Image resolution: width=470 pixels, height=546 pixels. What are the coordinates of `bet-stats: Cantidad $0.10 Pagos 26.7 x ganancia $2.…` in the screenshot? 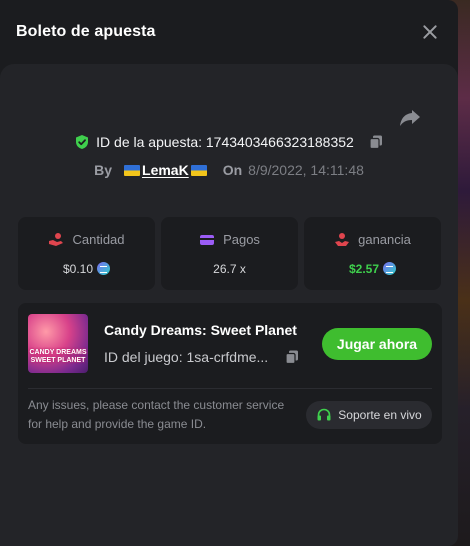 It's located at (229, 253).